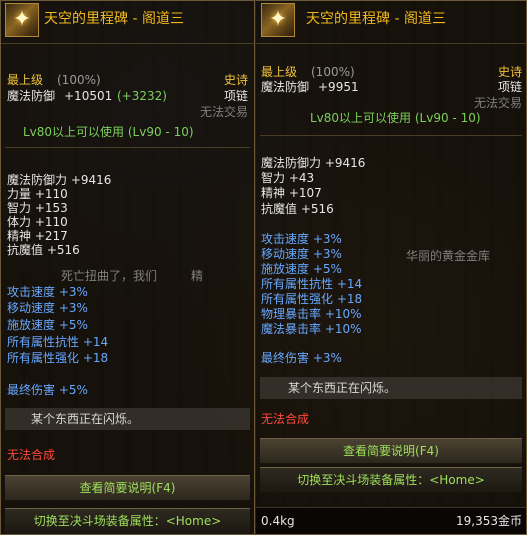 The width and height of the screenshot is (527, 535). Describe the element at coordinates (88, 96) in the screenshot. I see `magic-defense-value: +10501` at that location.